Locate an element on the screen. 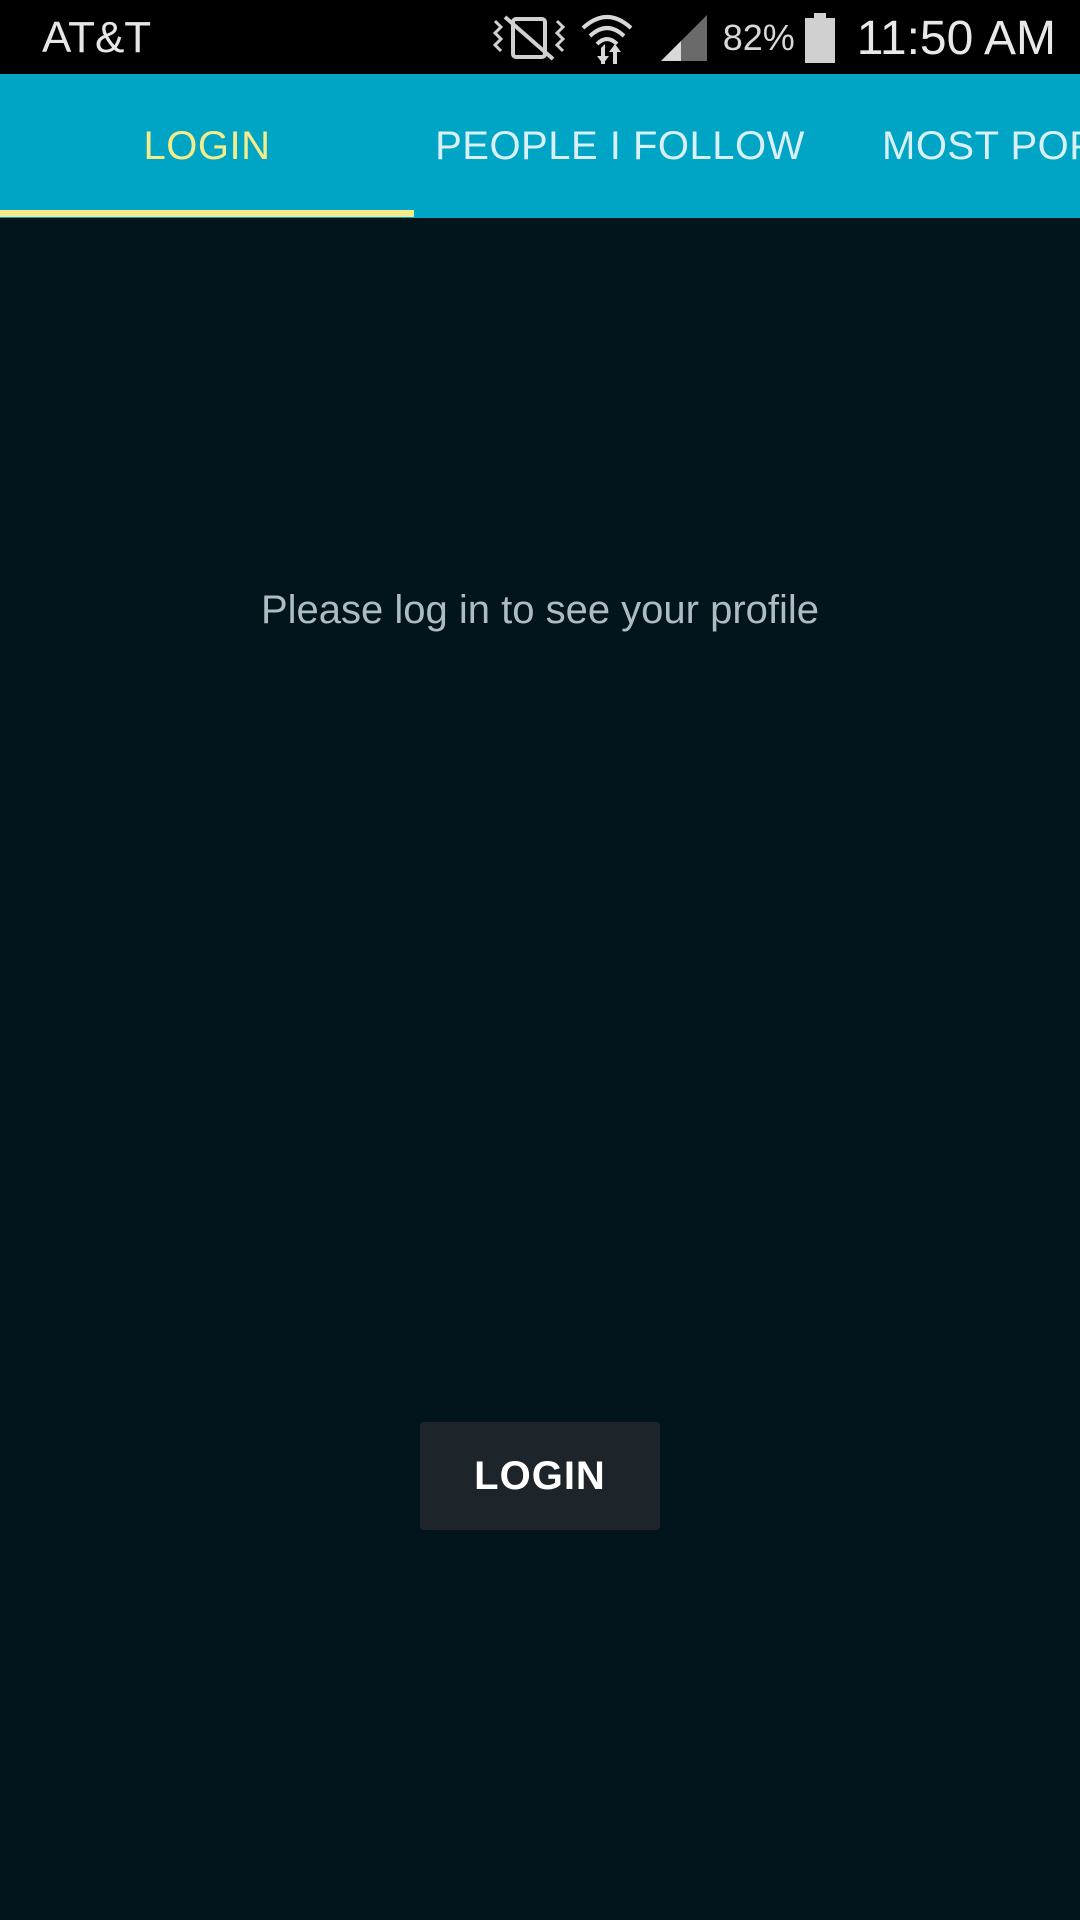 The image size is (1080, 1920). signal-icon is located at coordinates (684, 38).